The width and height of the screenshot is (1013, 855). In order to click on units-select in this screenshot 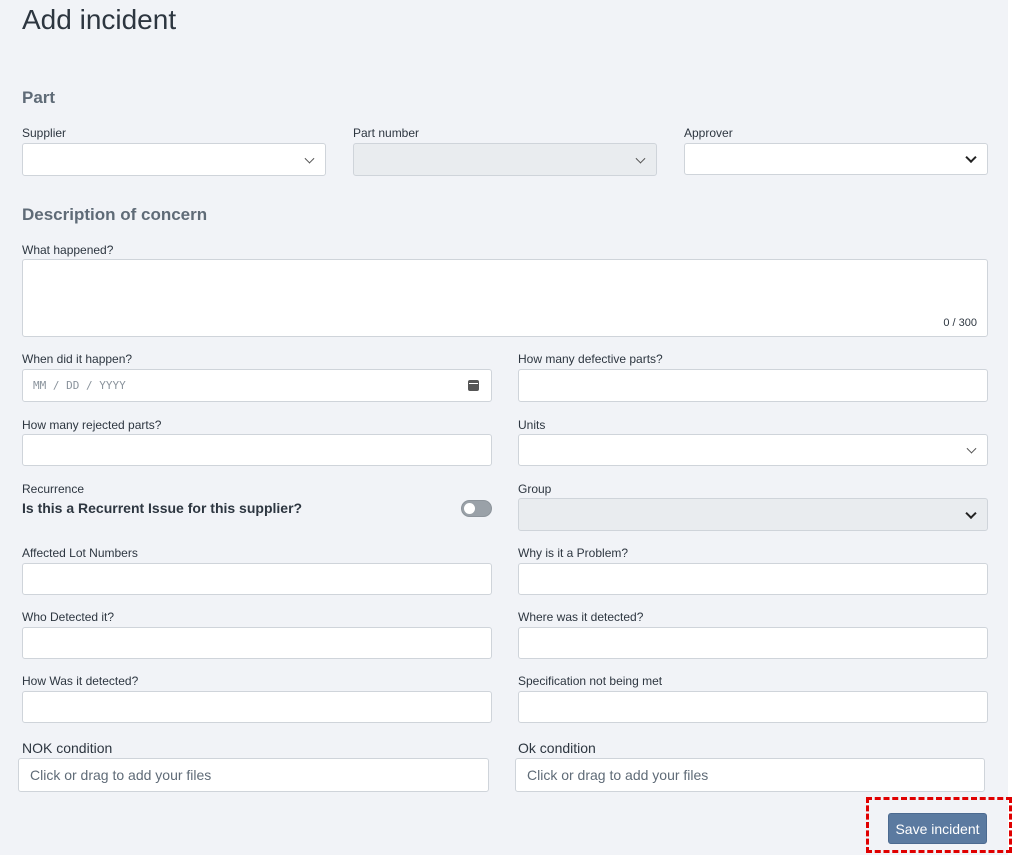, I will do `click(753, 450)`.